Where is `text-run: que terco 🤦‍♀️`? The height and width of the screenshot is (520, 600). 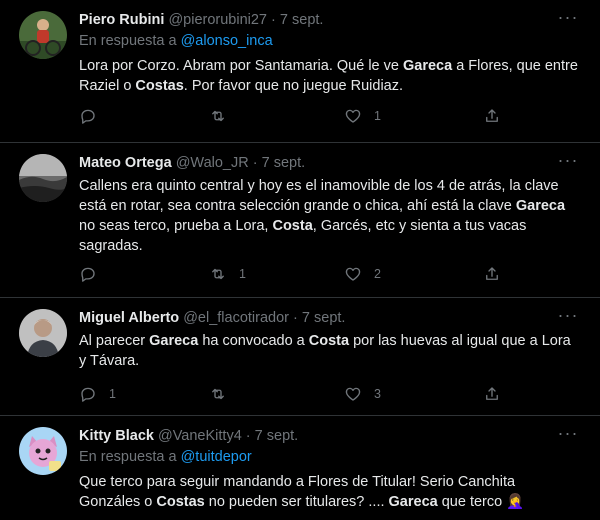 text-run: que terco 🤦‍♀️ is located at coordinates (481, 502).